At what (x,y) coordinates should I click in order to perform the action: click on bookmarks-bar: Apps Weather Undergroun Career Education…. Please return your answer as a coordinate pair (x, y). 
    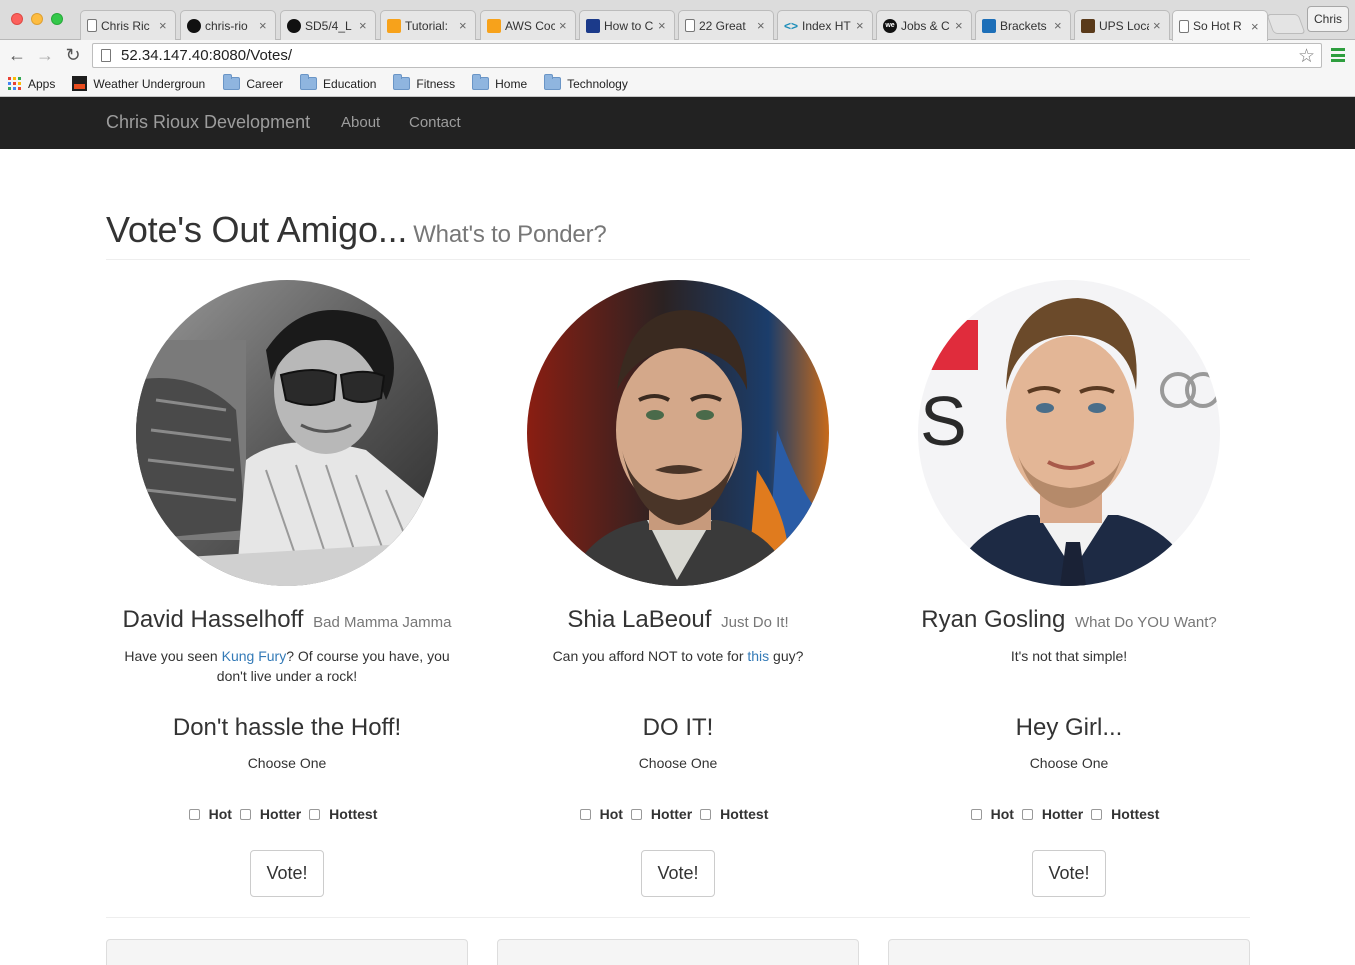
    Looking at the image, I should click on (677, 84).